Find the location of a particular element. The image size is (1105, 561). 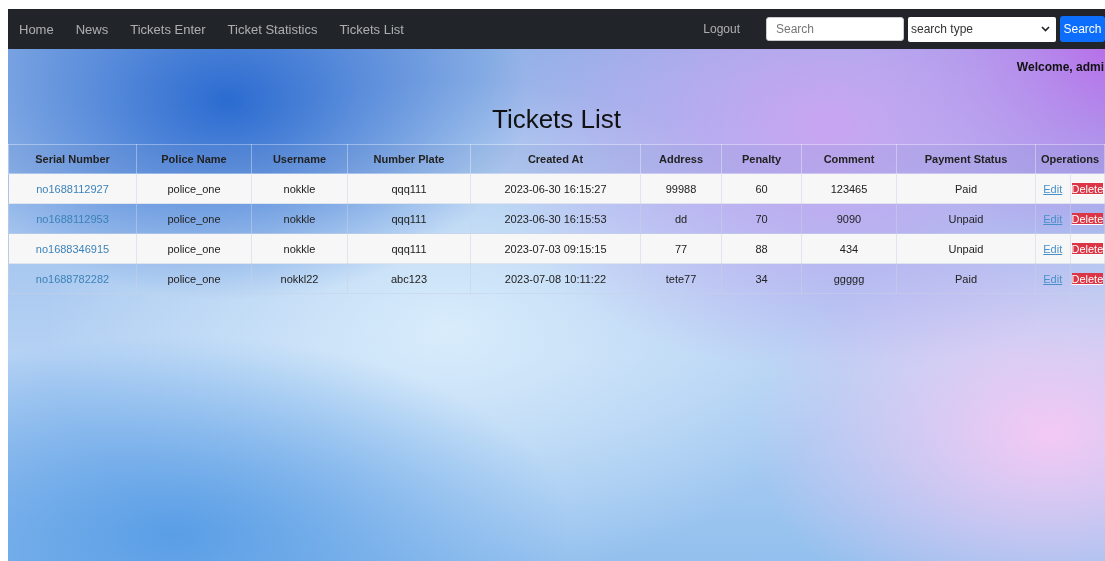

table-cell: 88 is located at coordinates (761, 248).